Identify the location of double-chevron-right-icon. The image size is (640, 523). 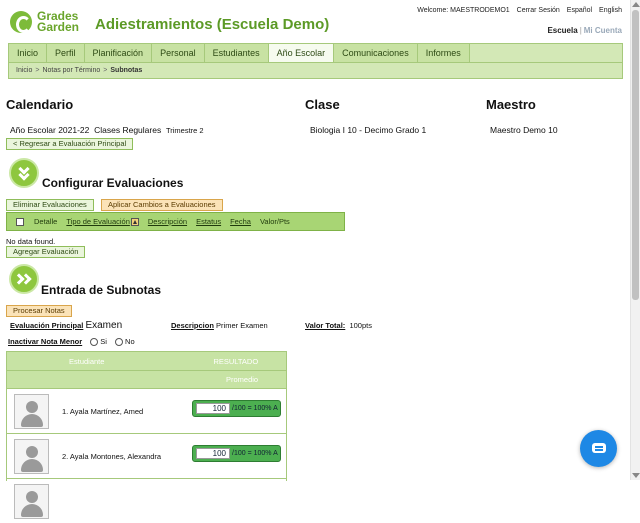
(24, 279).